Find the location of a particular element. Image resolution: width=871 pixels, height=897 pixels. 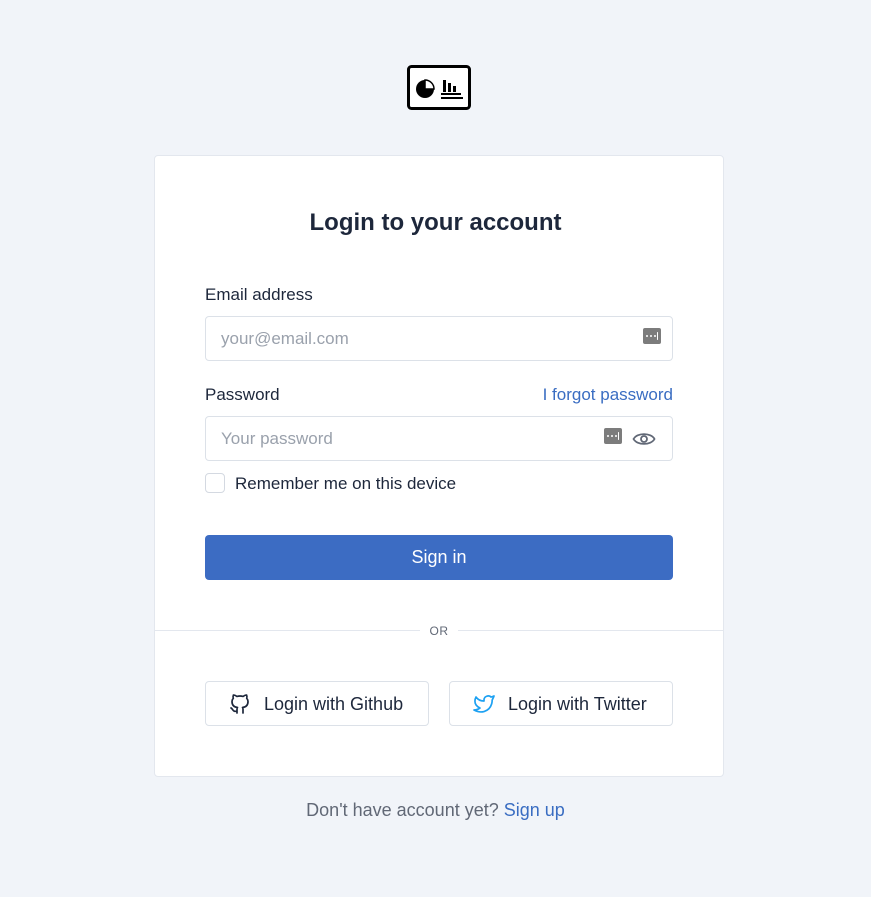

card-title: Login to your account is located at coordinates (435, 222).